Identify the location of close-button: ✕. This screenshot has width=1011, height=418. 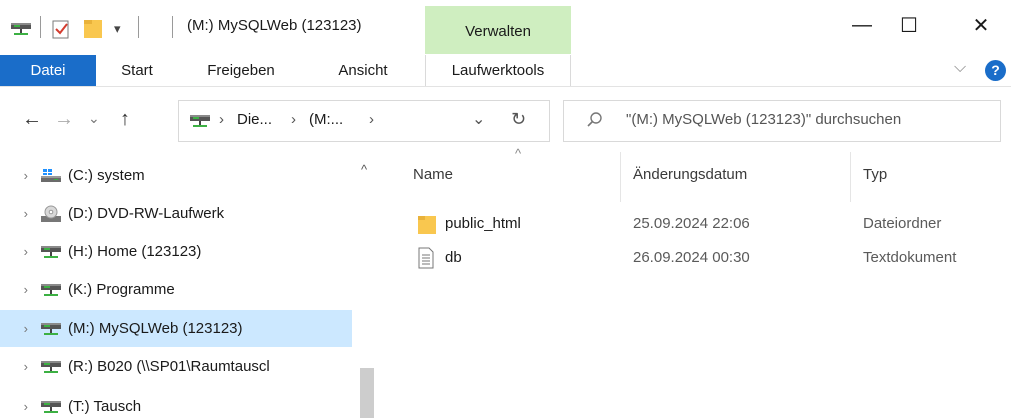
(981, 25).